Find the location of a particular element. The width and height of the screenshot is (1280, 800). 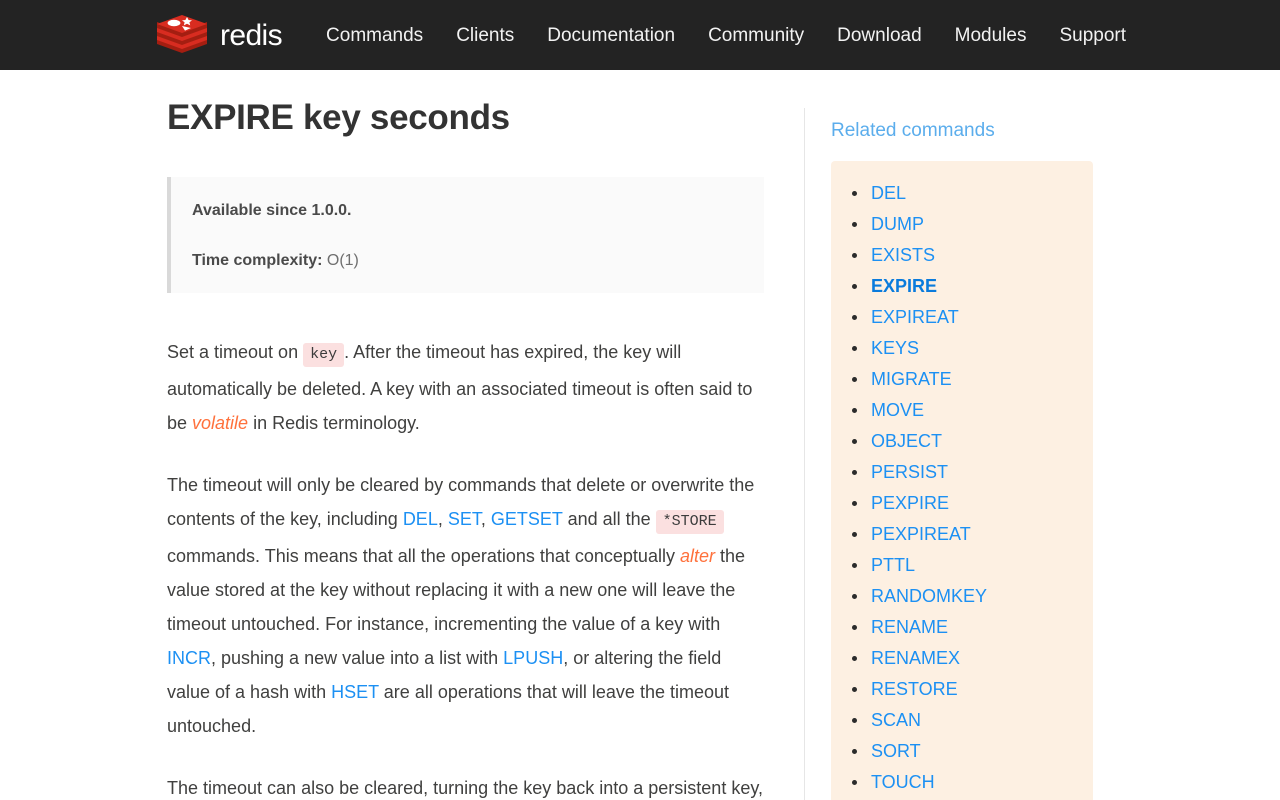

available-since-line: Available since 1.0.0. is located at coordinates (466, 211).